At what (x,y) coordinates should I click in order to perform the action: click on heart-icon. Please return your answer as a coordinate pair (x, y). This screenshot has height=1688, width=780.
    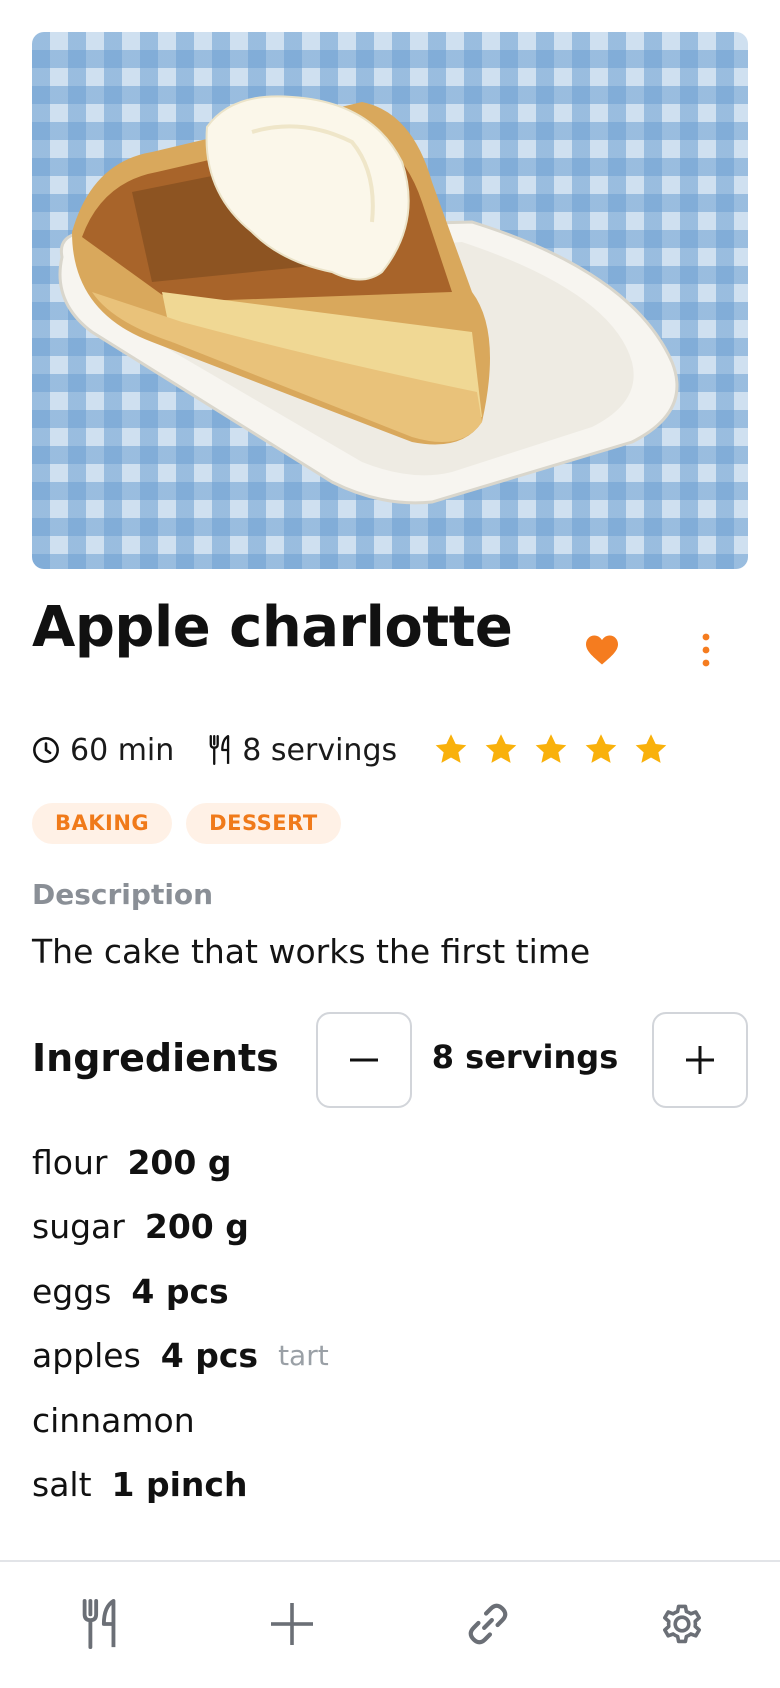
    Looking at the image, I should click on (602, 650).